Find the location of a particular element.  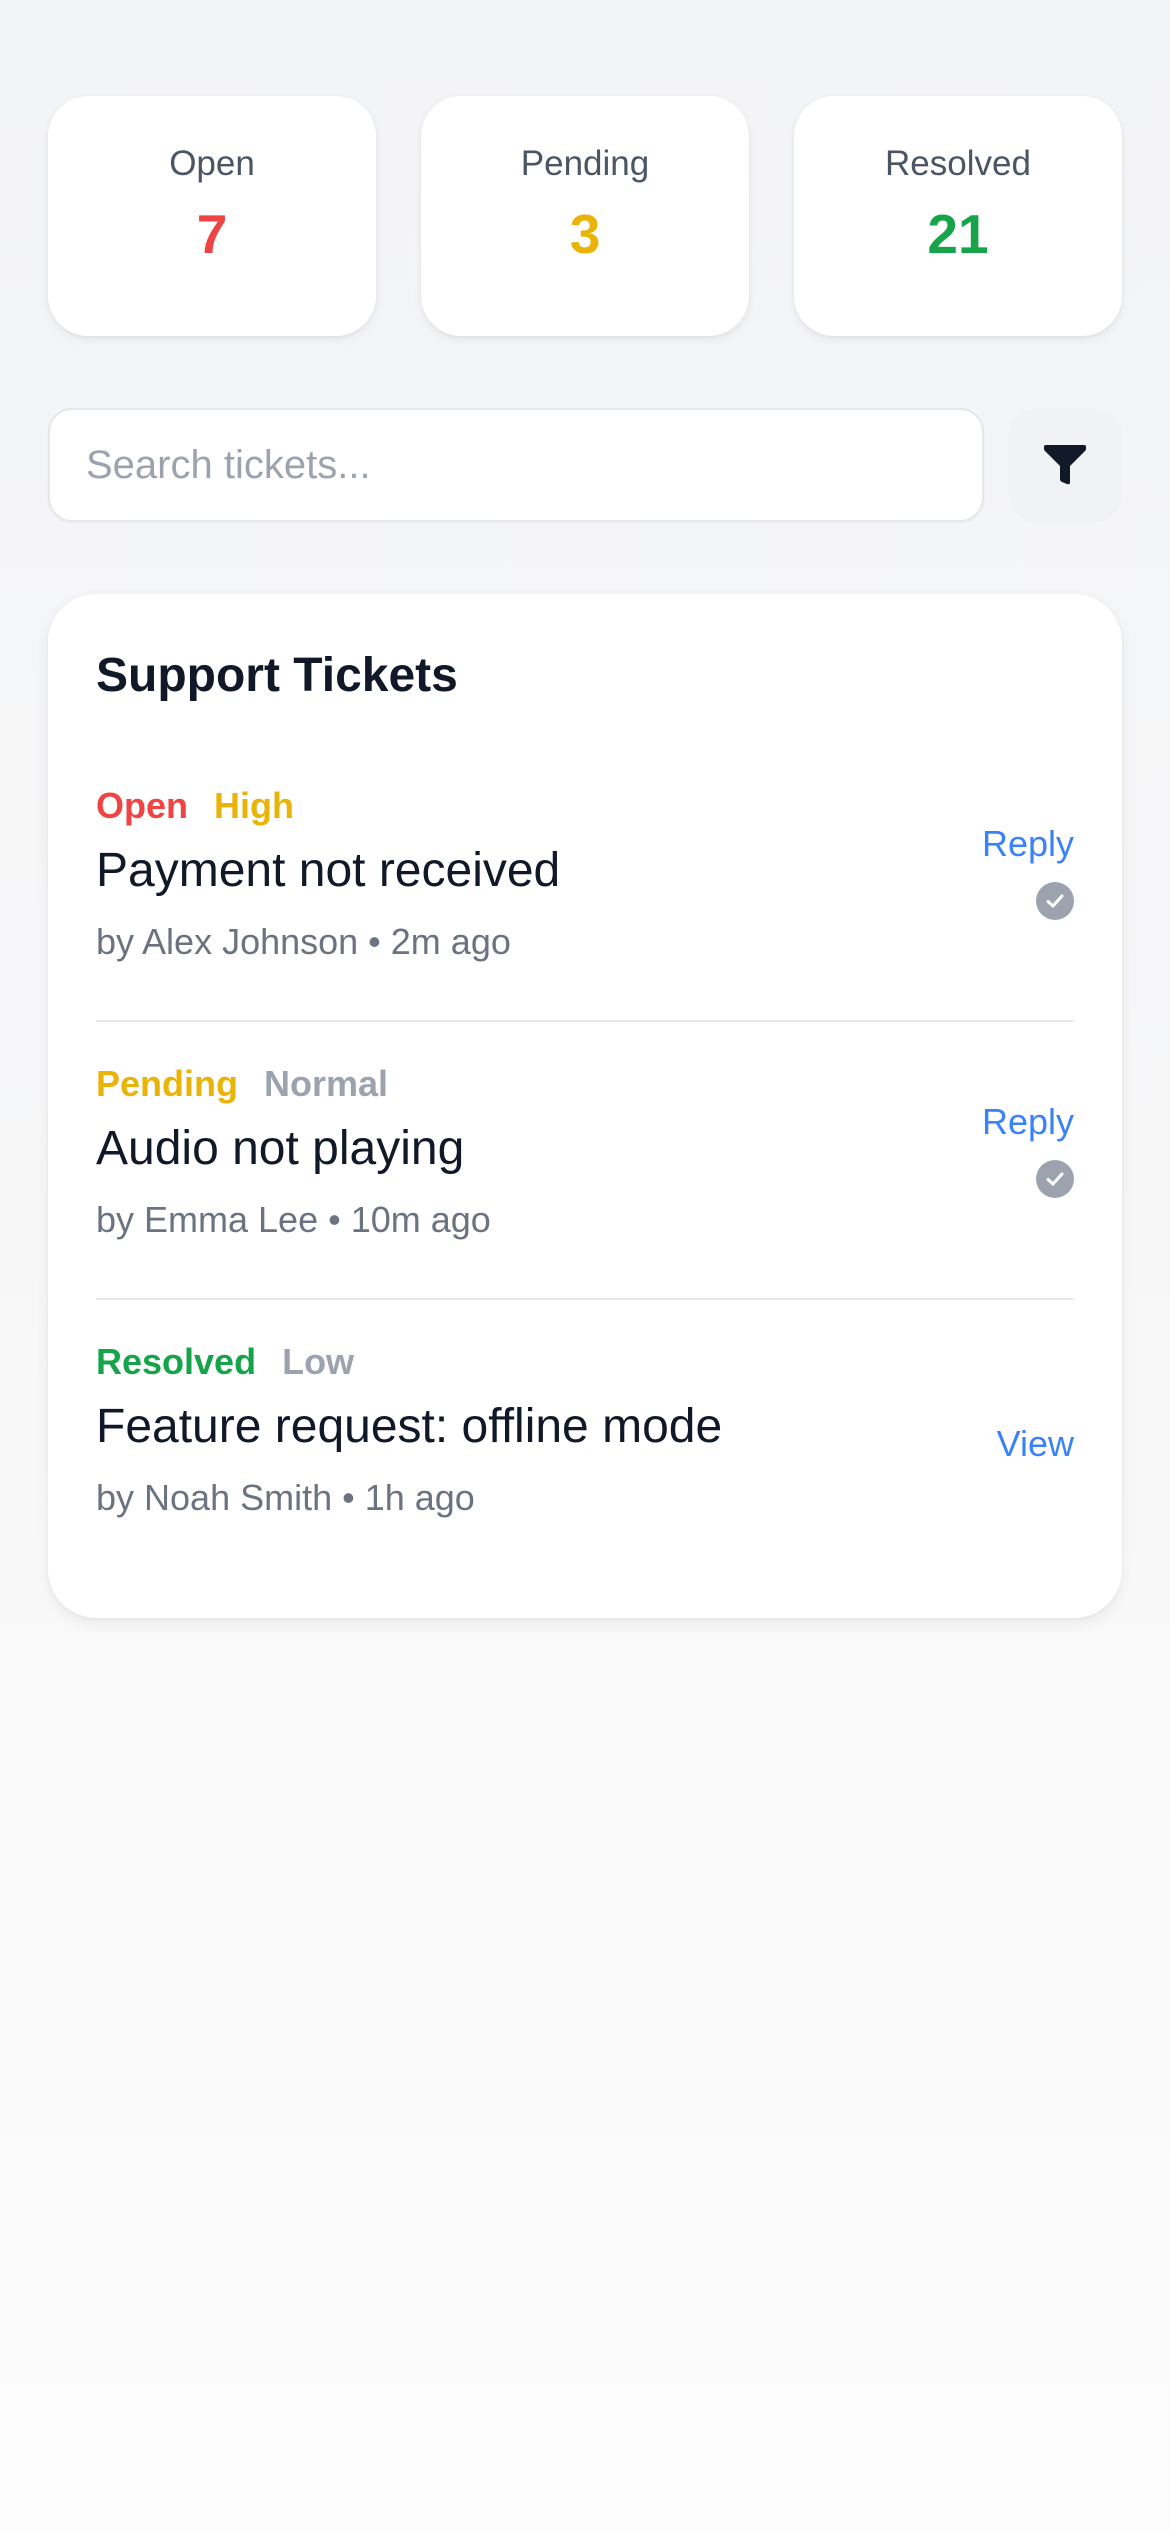

priority-badge: High is located at coordinates (254, 805).